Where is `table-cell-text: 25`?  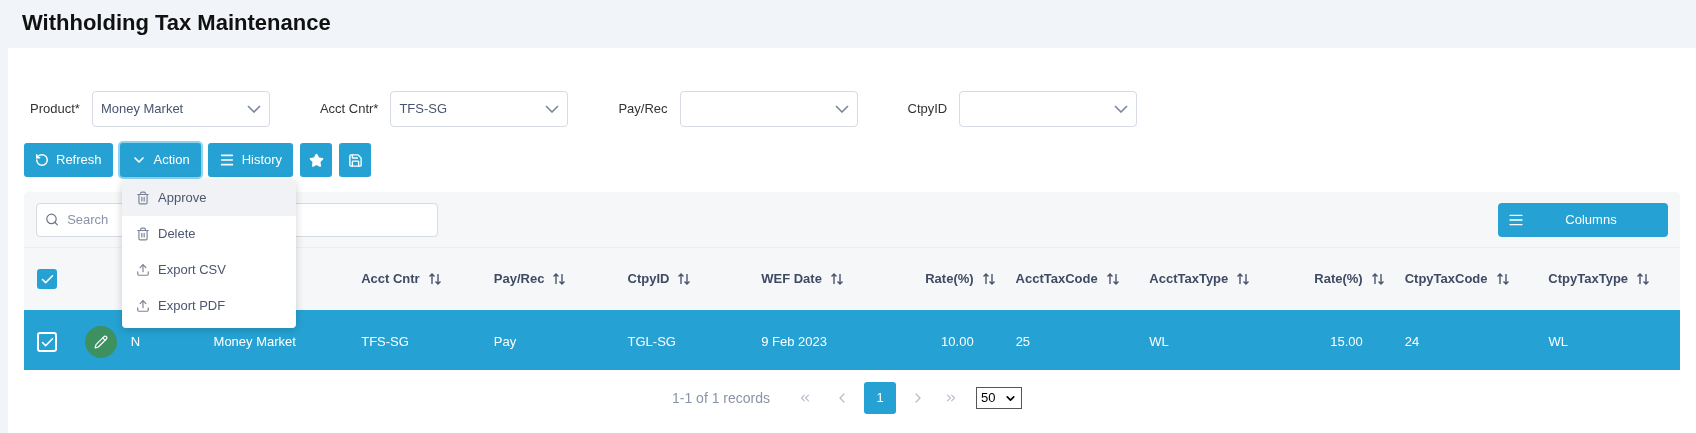 table-cell-text: 25 is located at coordinates (1023, 342).